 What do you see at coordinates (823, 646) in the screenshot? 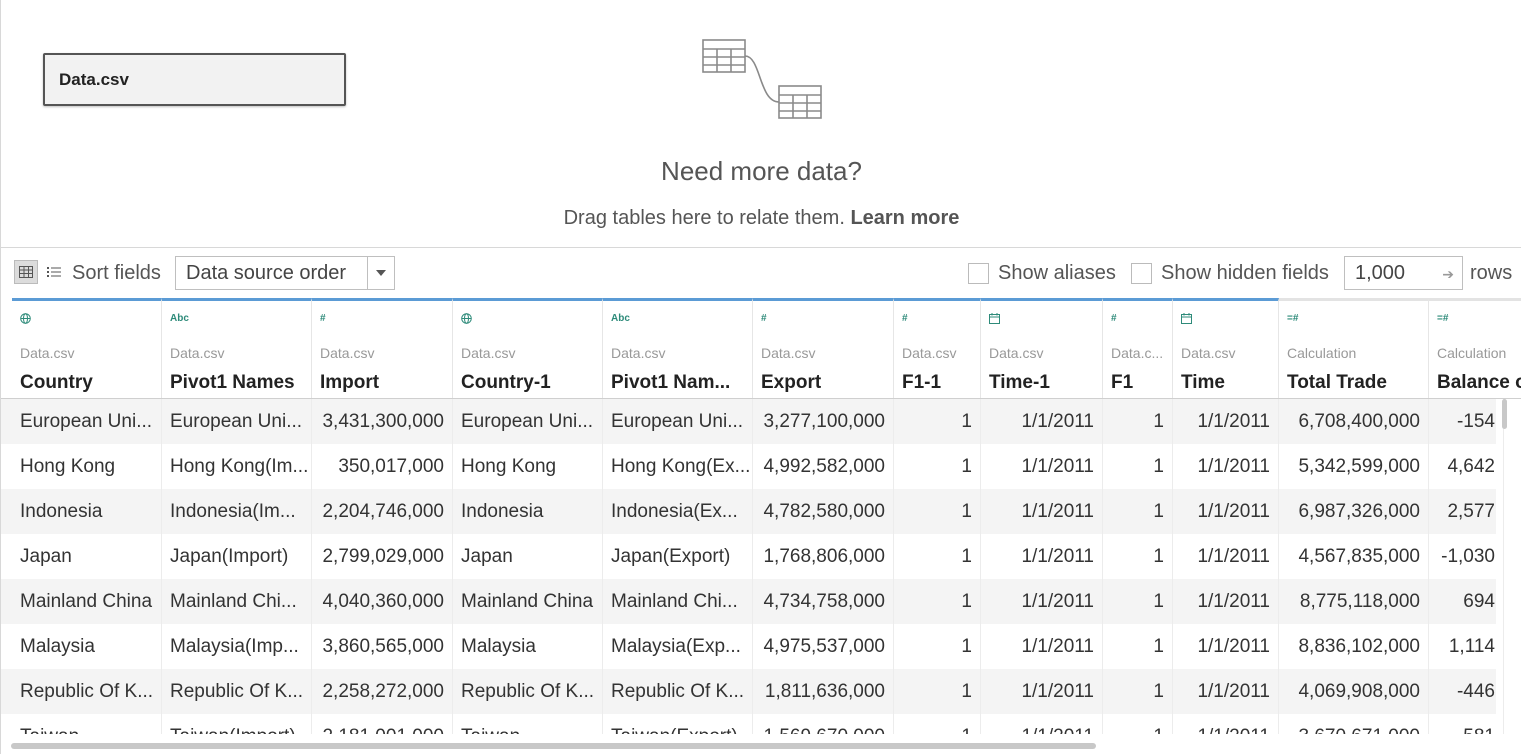
I see `table-cell: 4,975,537,000` at bounding box center [823, 646].